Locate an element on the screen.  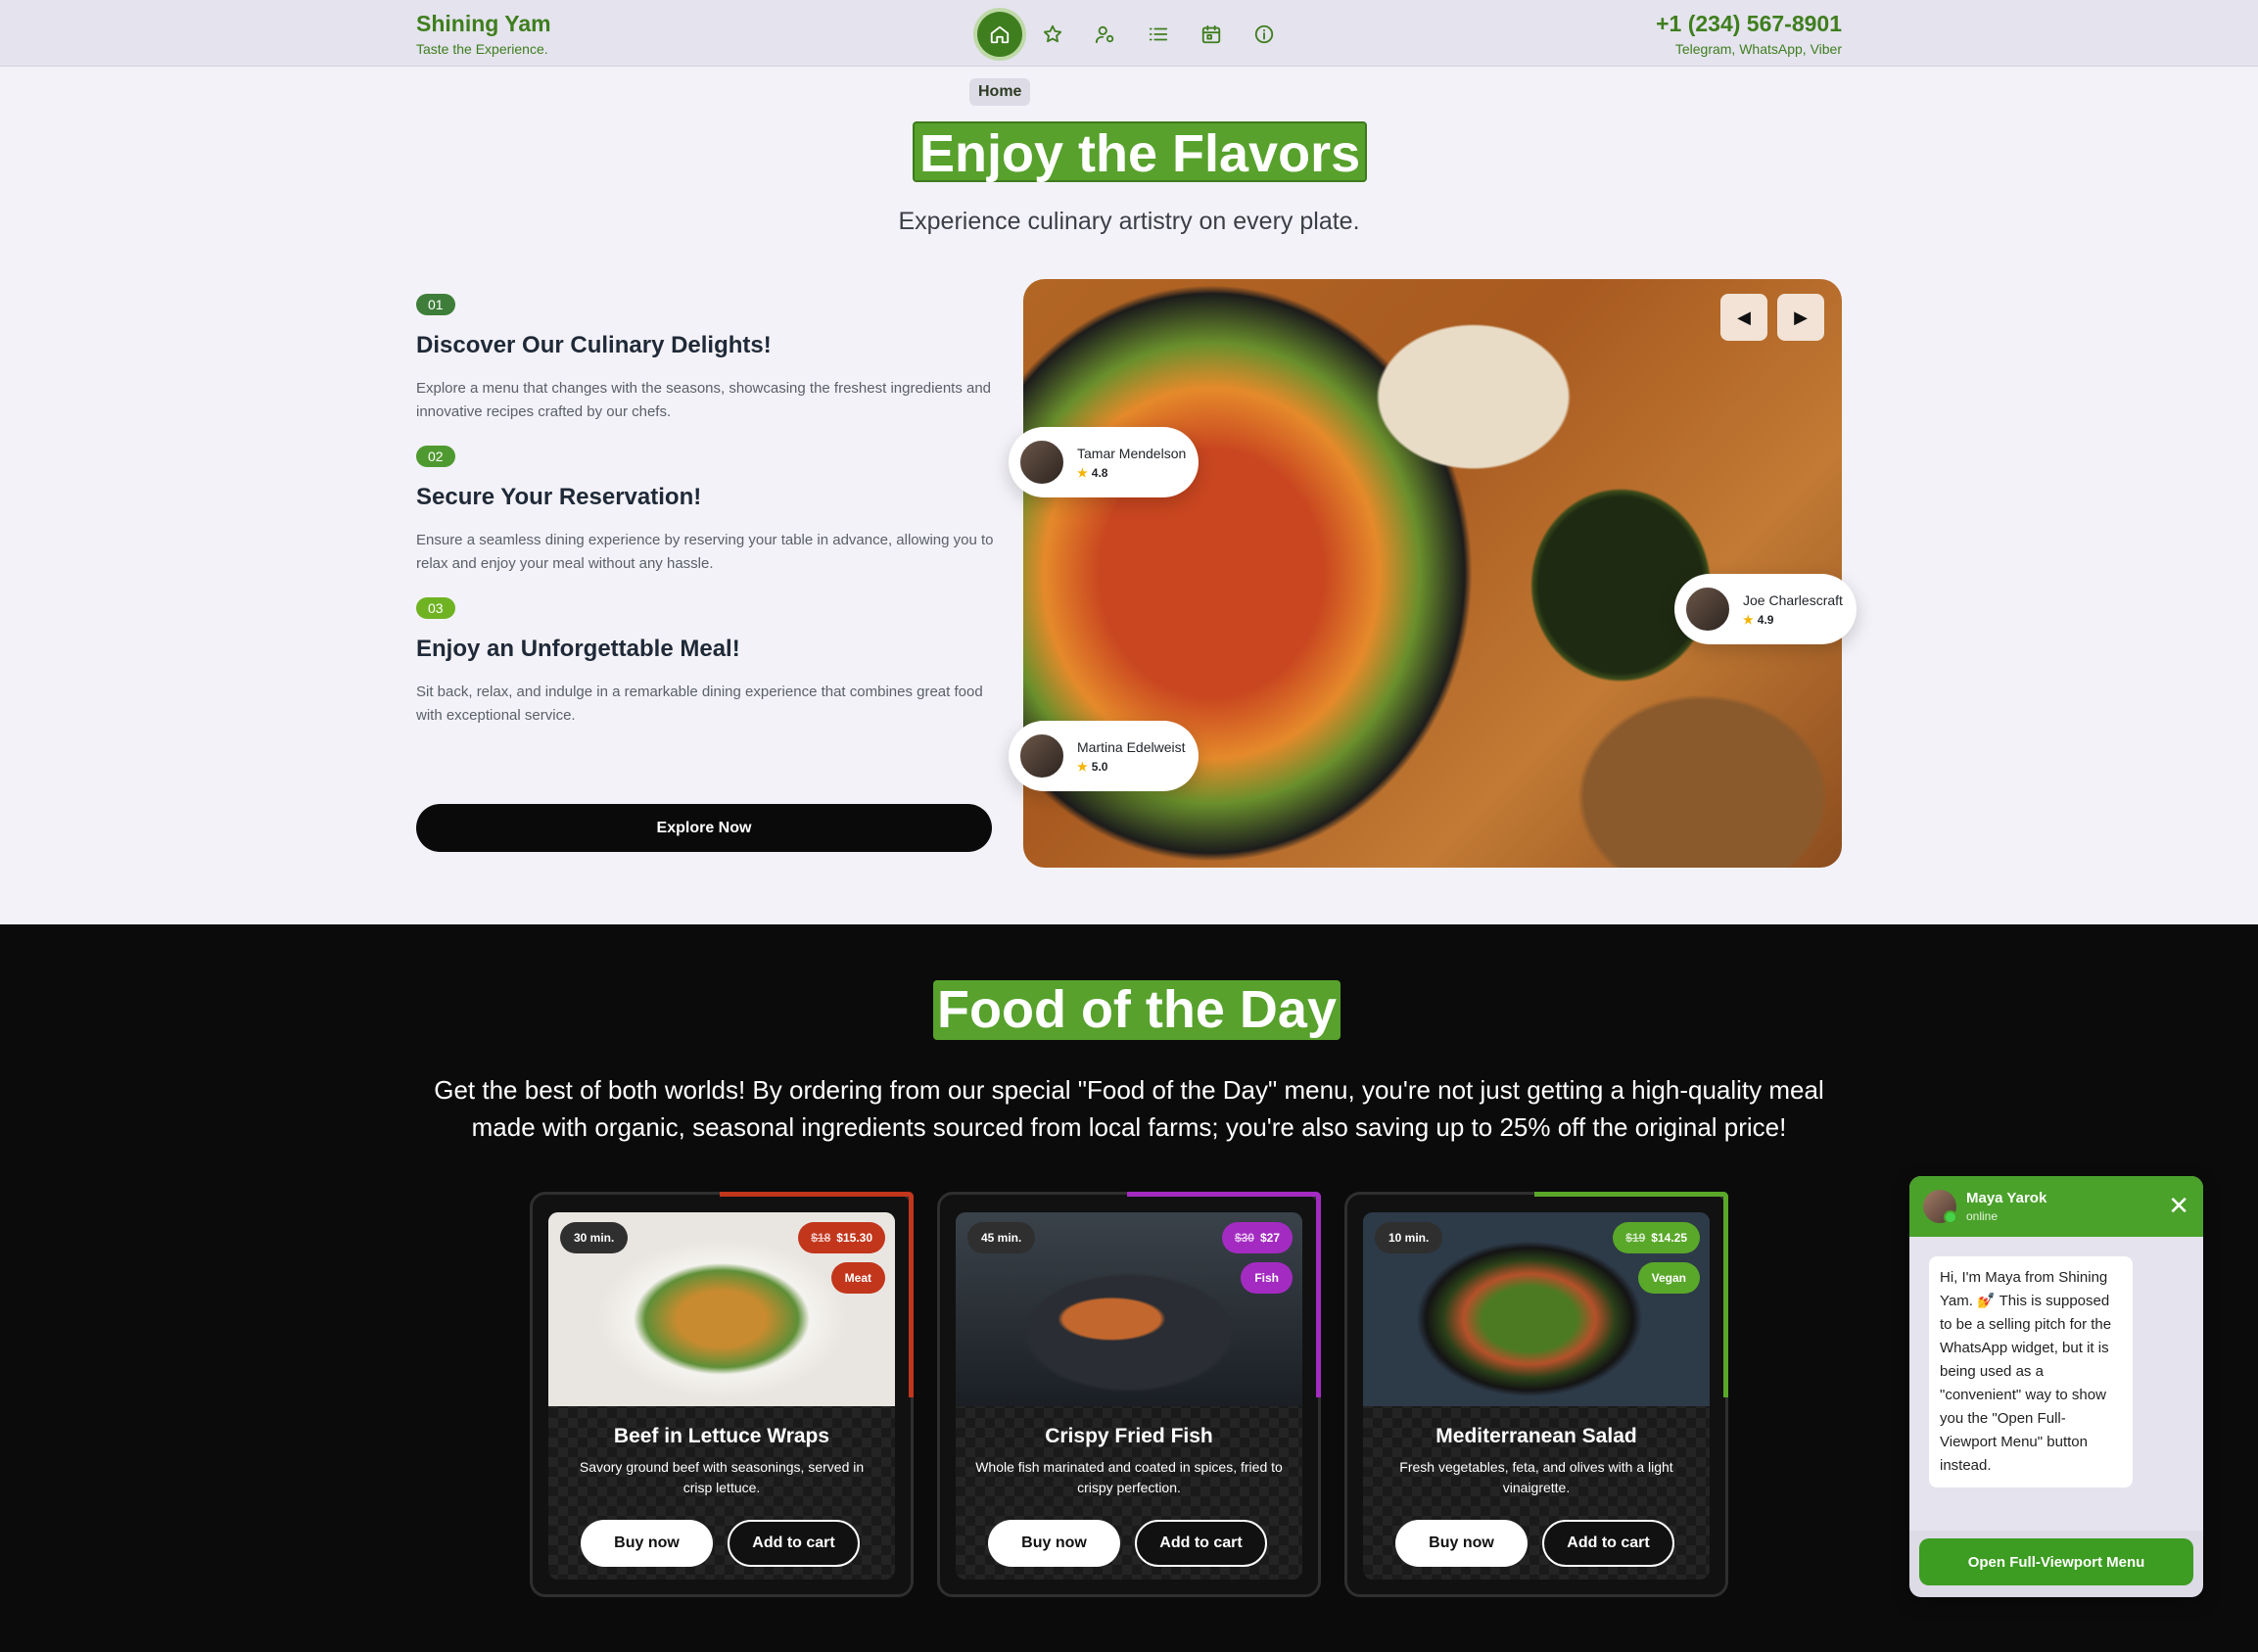
list-icon is located at coordinates (1158, 34).